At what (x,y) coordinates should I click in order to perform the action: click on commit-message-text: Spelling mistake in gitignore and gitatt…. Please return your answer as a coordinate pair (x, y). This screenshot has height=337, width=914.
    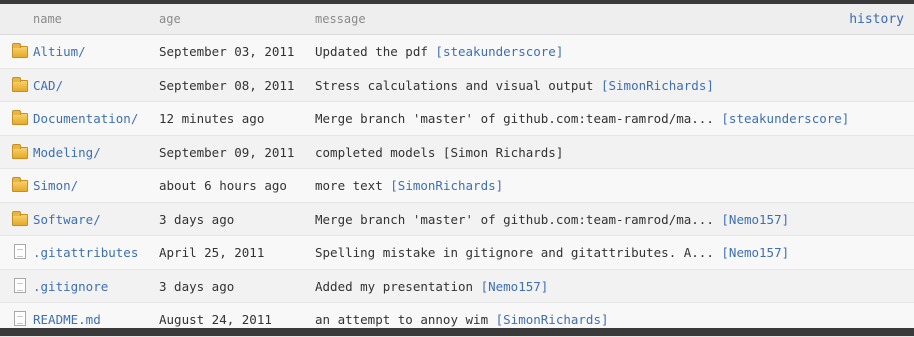
    Looking at the image, I should click on (518, 252).